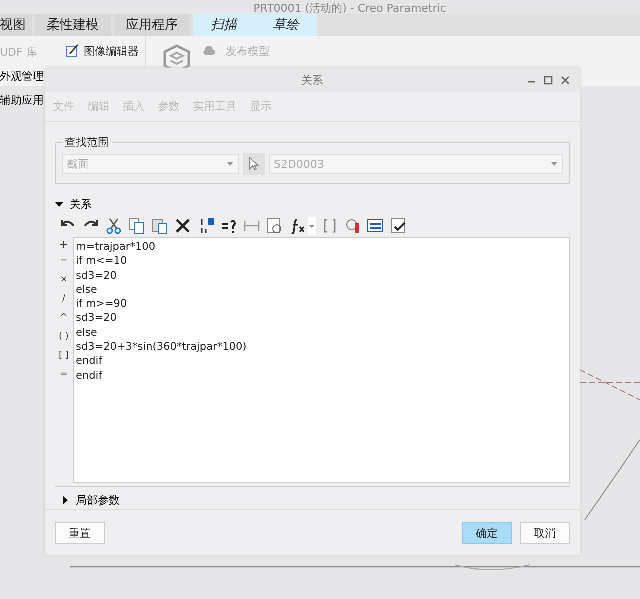 The image size is (640, 599). Describe the element at coordinates (64, 244) in the screenshot. I see `operator-button: +` at that location.